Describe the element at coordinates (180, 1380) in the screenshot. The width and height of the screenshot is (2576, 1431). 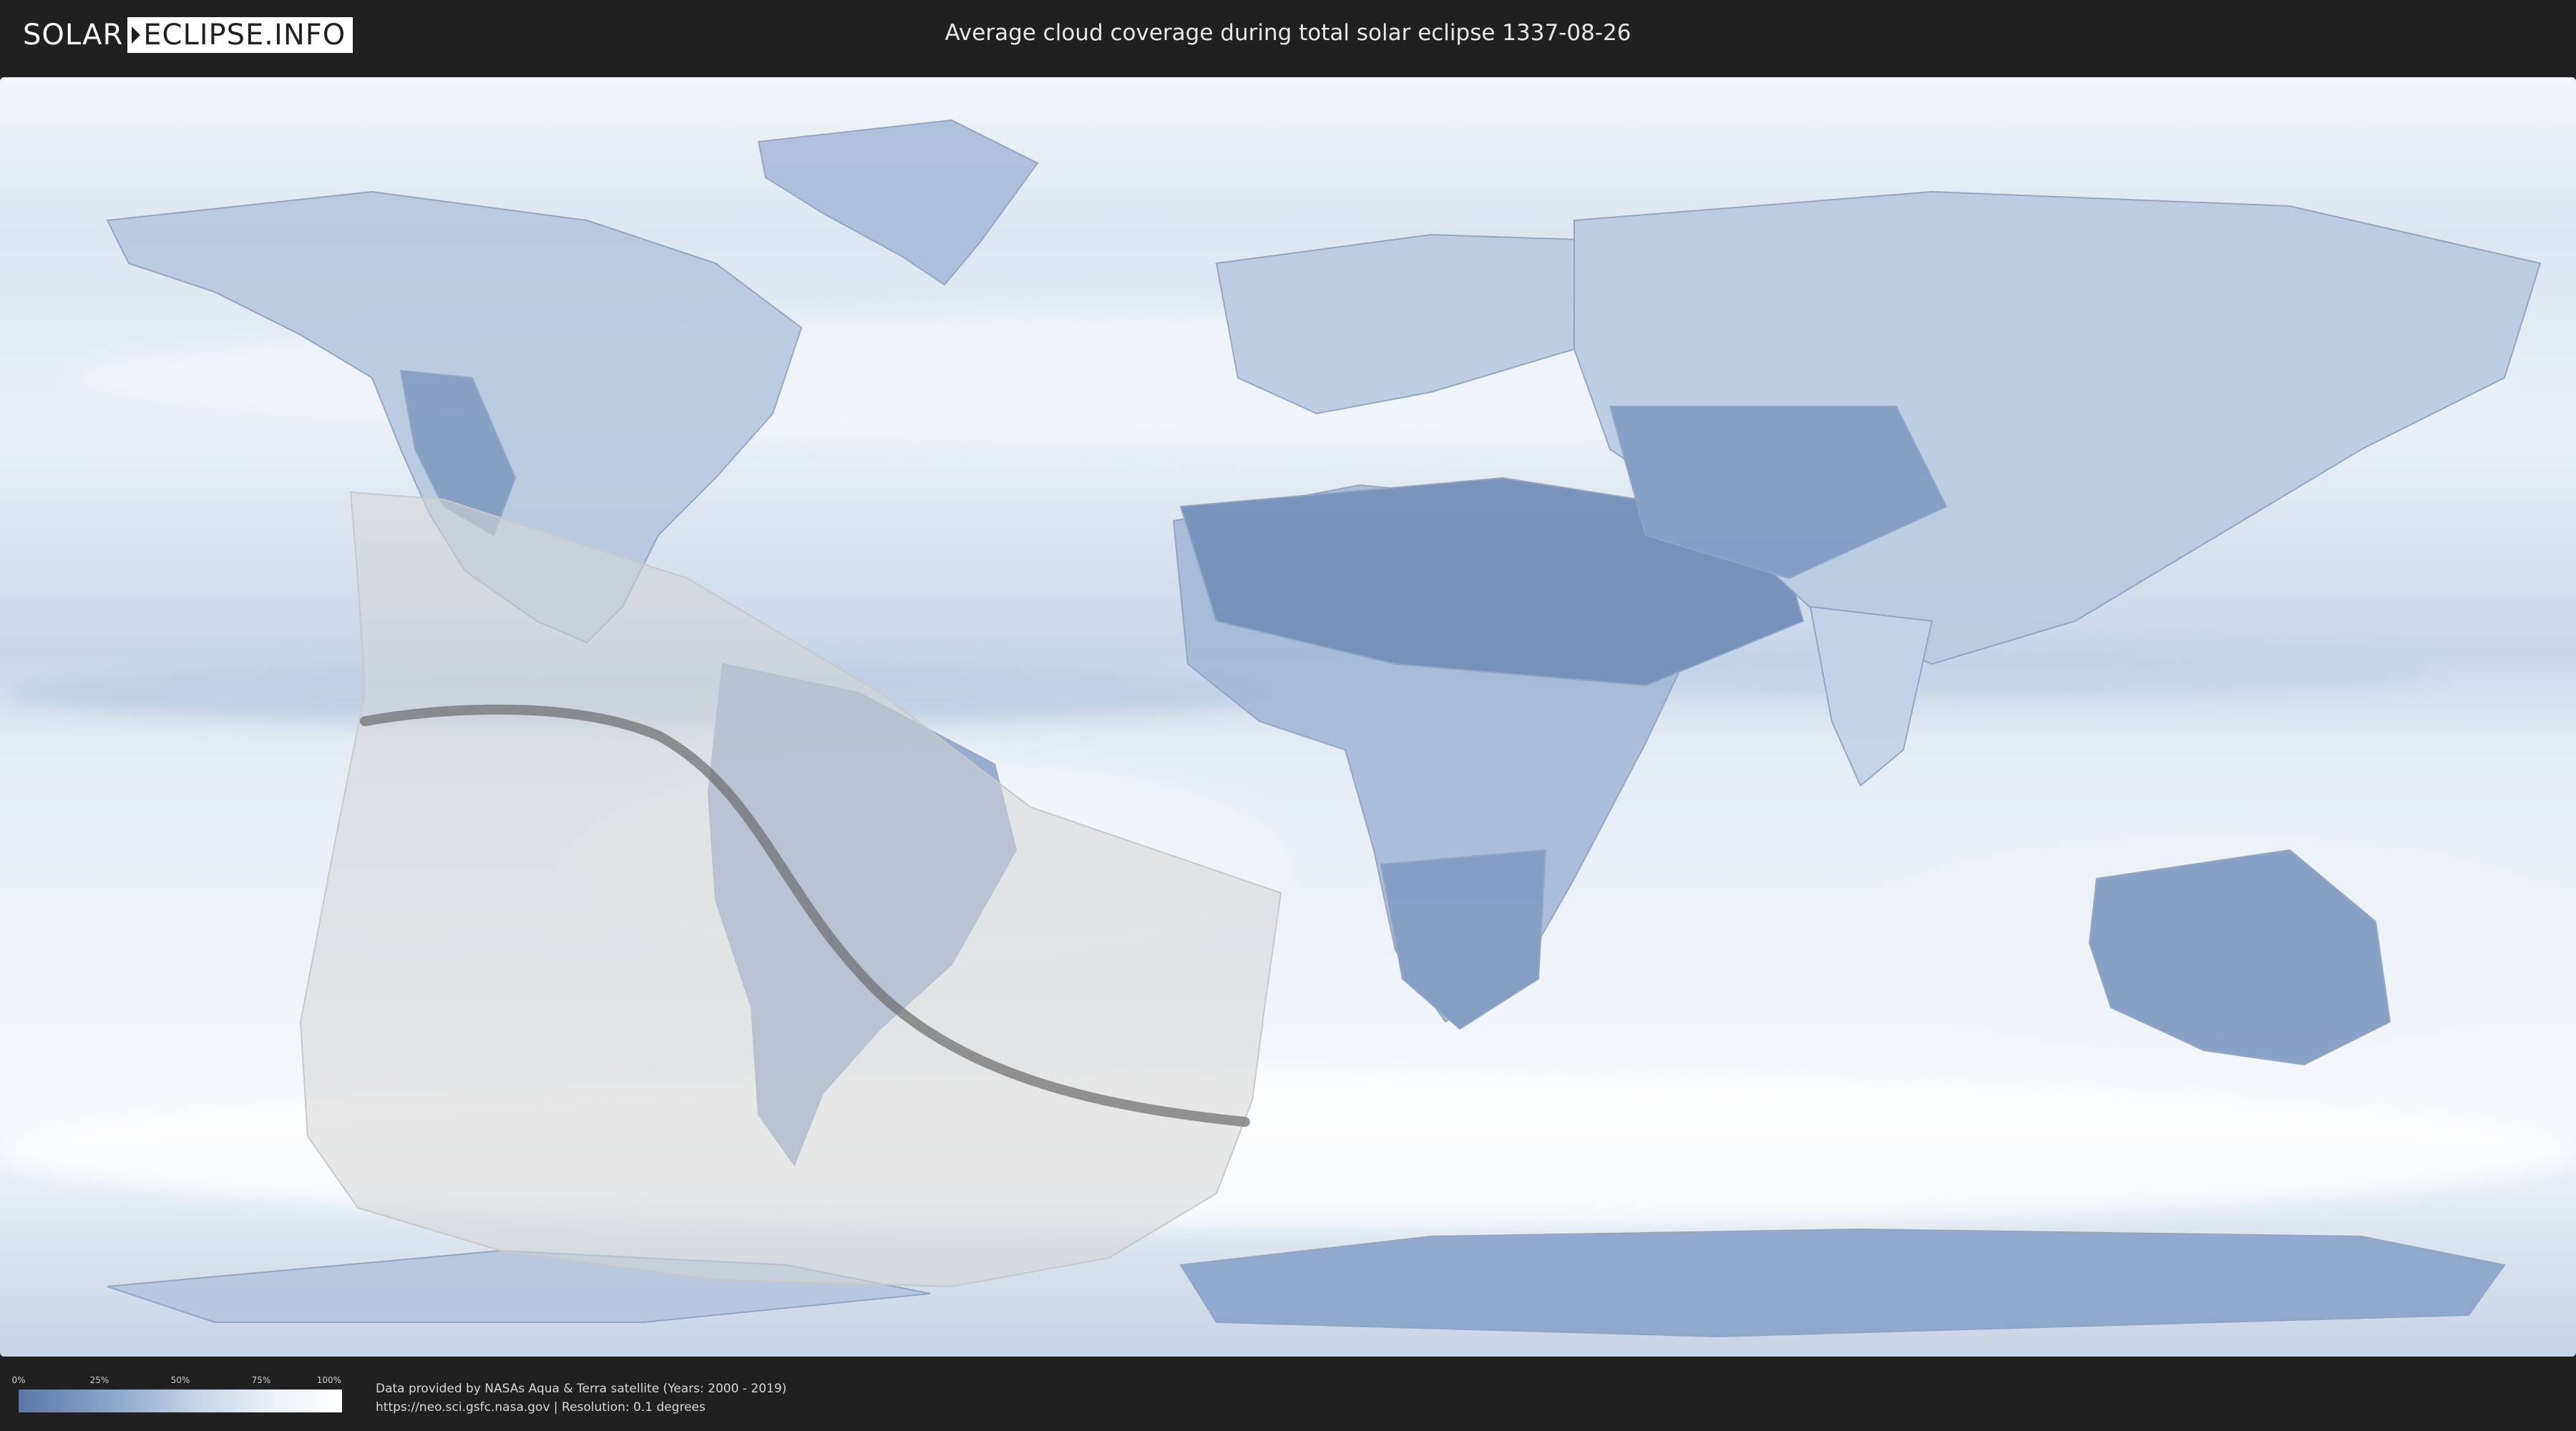
I see `legend-tick: 50%` at that location.